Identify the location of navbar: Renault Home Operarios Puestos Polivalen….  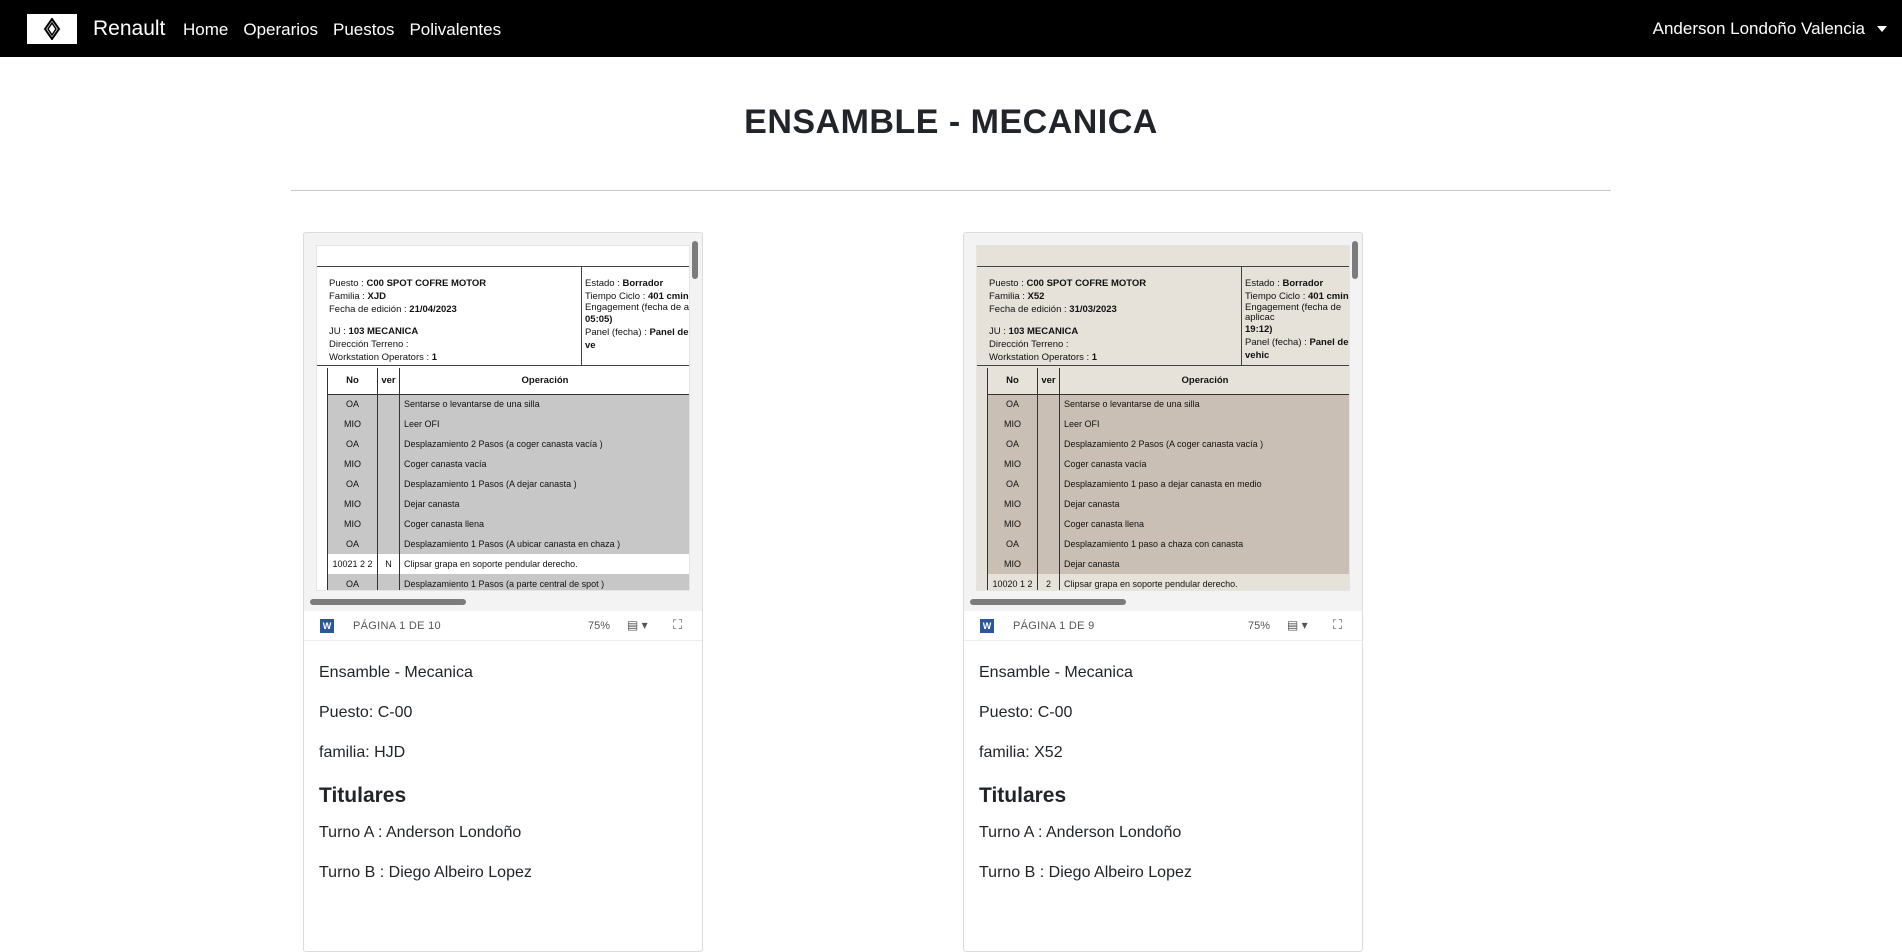
(951, 28).